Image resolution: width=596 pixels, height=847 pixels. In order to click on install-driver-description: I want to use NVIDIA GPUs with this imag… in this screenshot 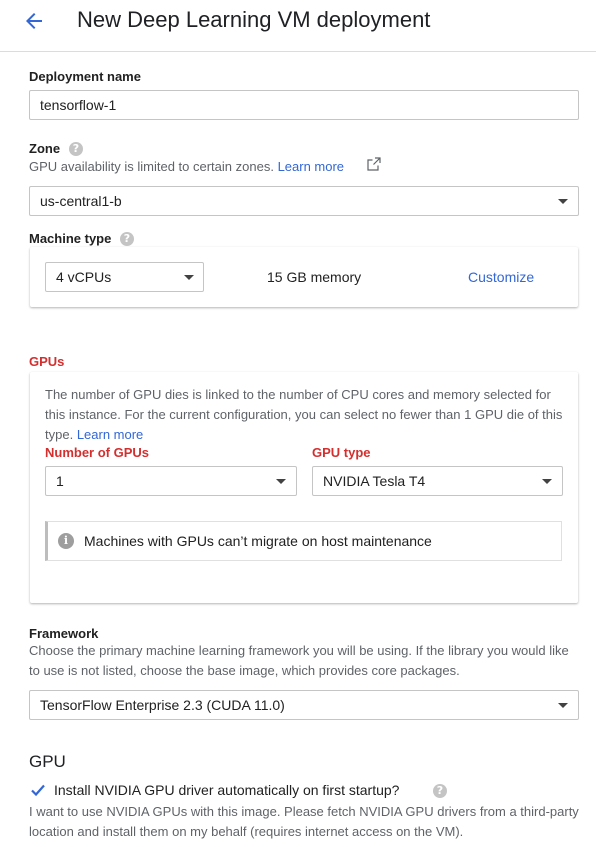, I will do `click(304, 821)`.